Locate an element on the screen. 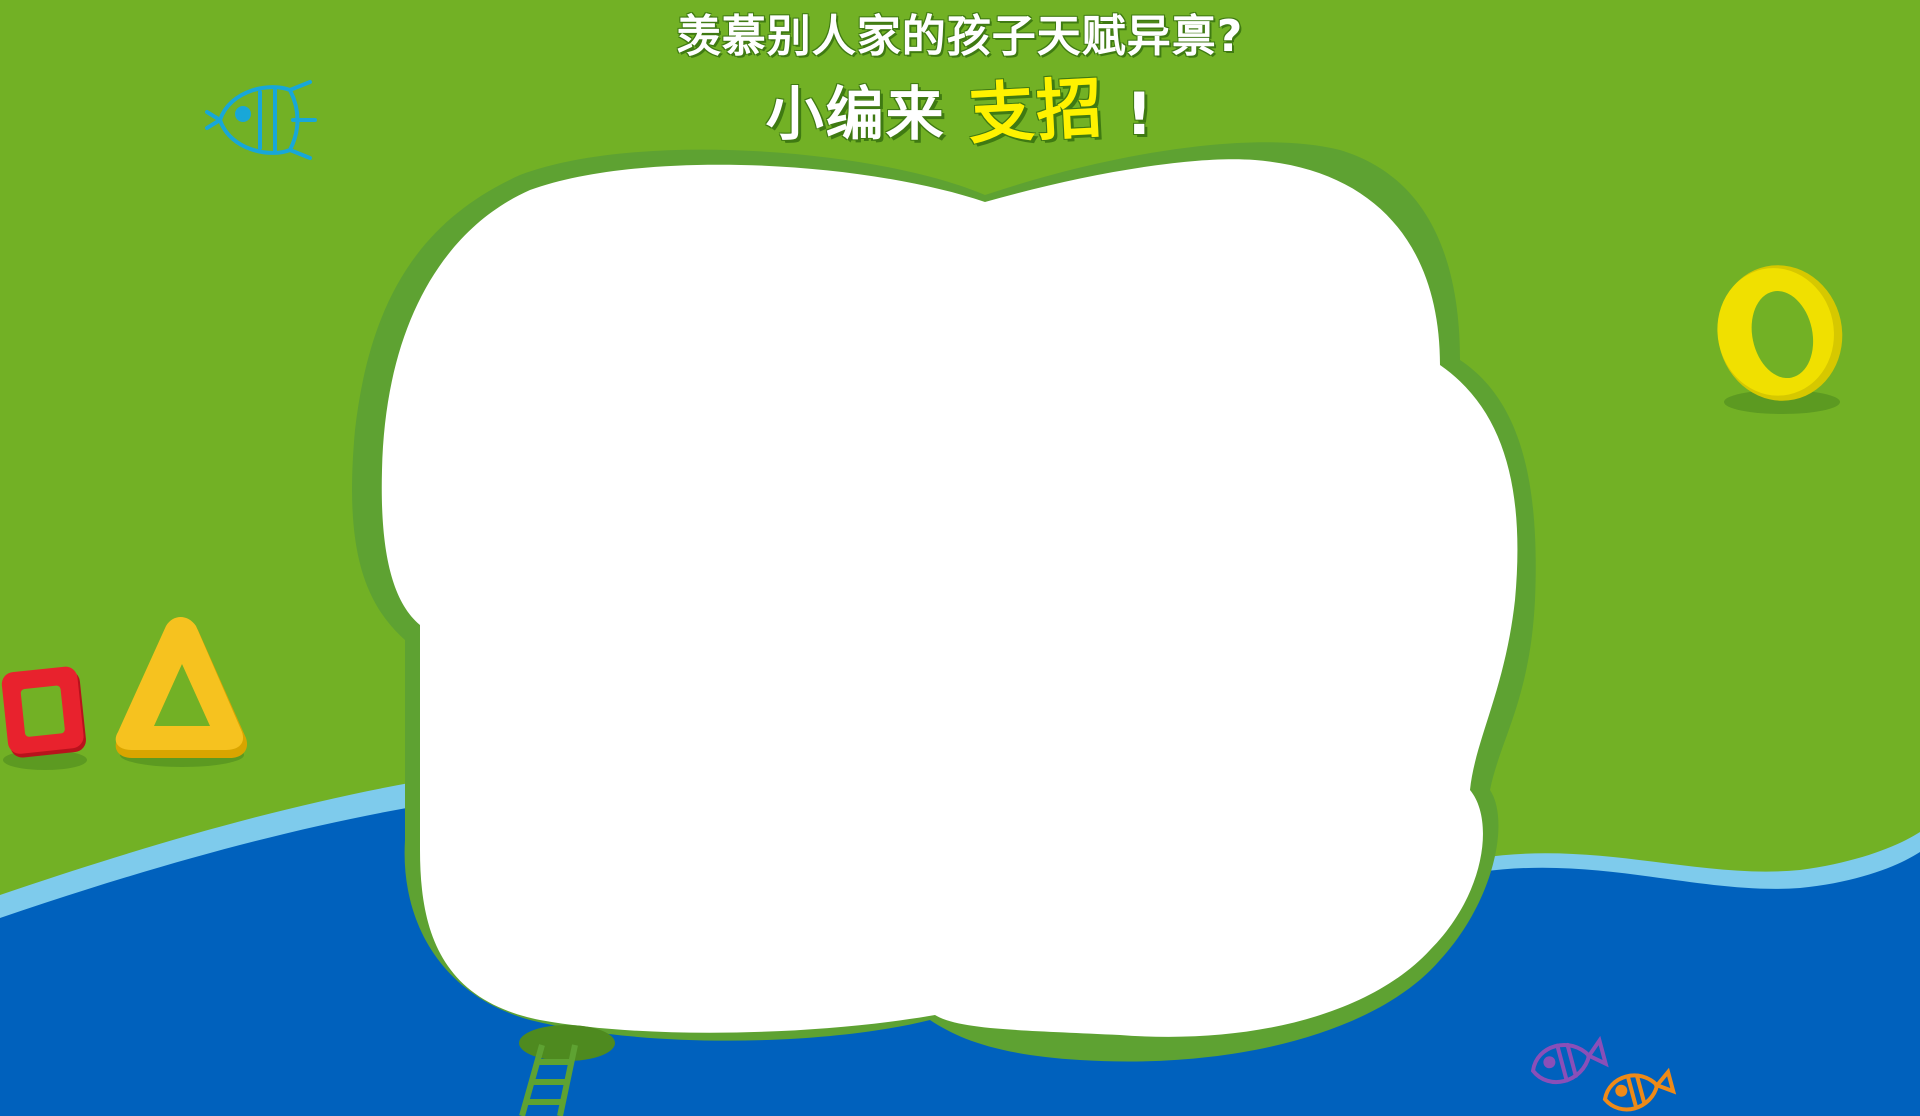 This screenshot has height=1116, width=1920. square-frame-icon is located at coordinates (43, 712).